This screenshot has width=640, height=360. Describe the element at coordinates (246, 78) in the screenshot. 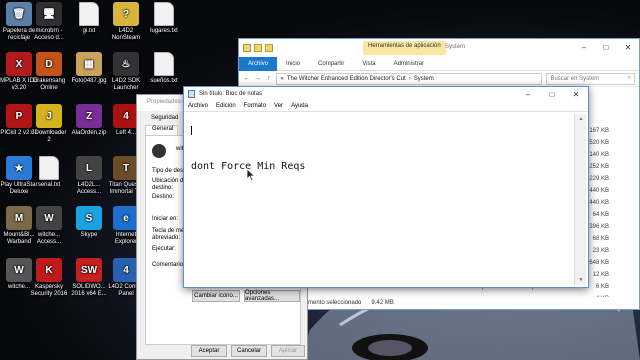

I see `back-arrow-icon: ←` at that location.